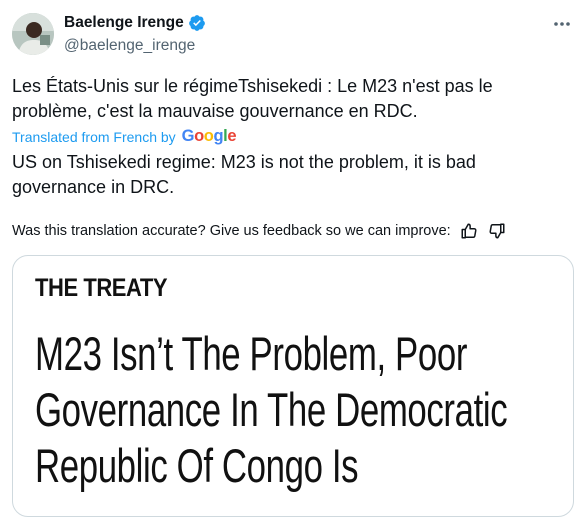  Describe the element at coordinates (209, 136) in the screenshot. I see `google-logo: Google` at that location.